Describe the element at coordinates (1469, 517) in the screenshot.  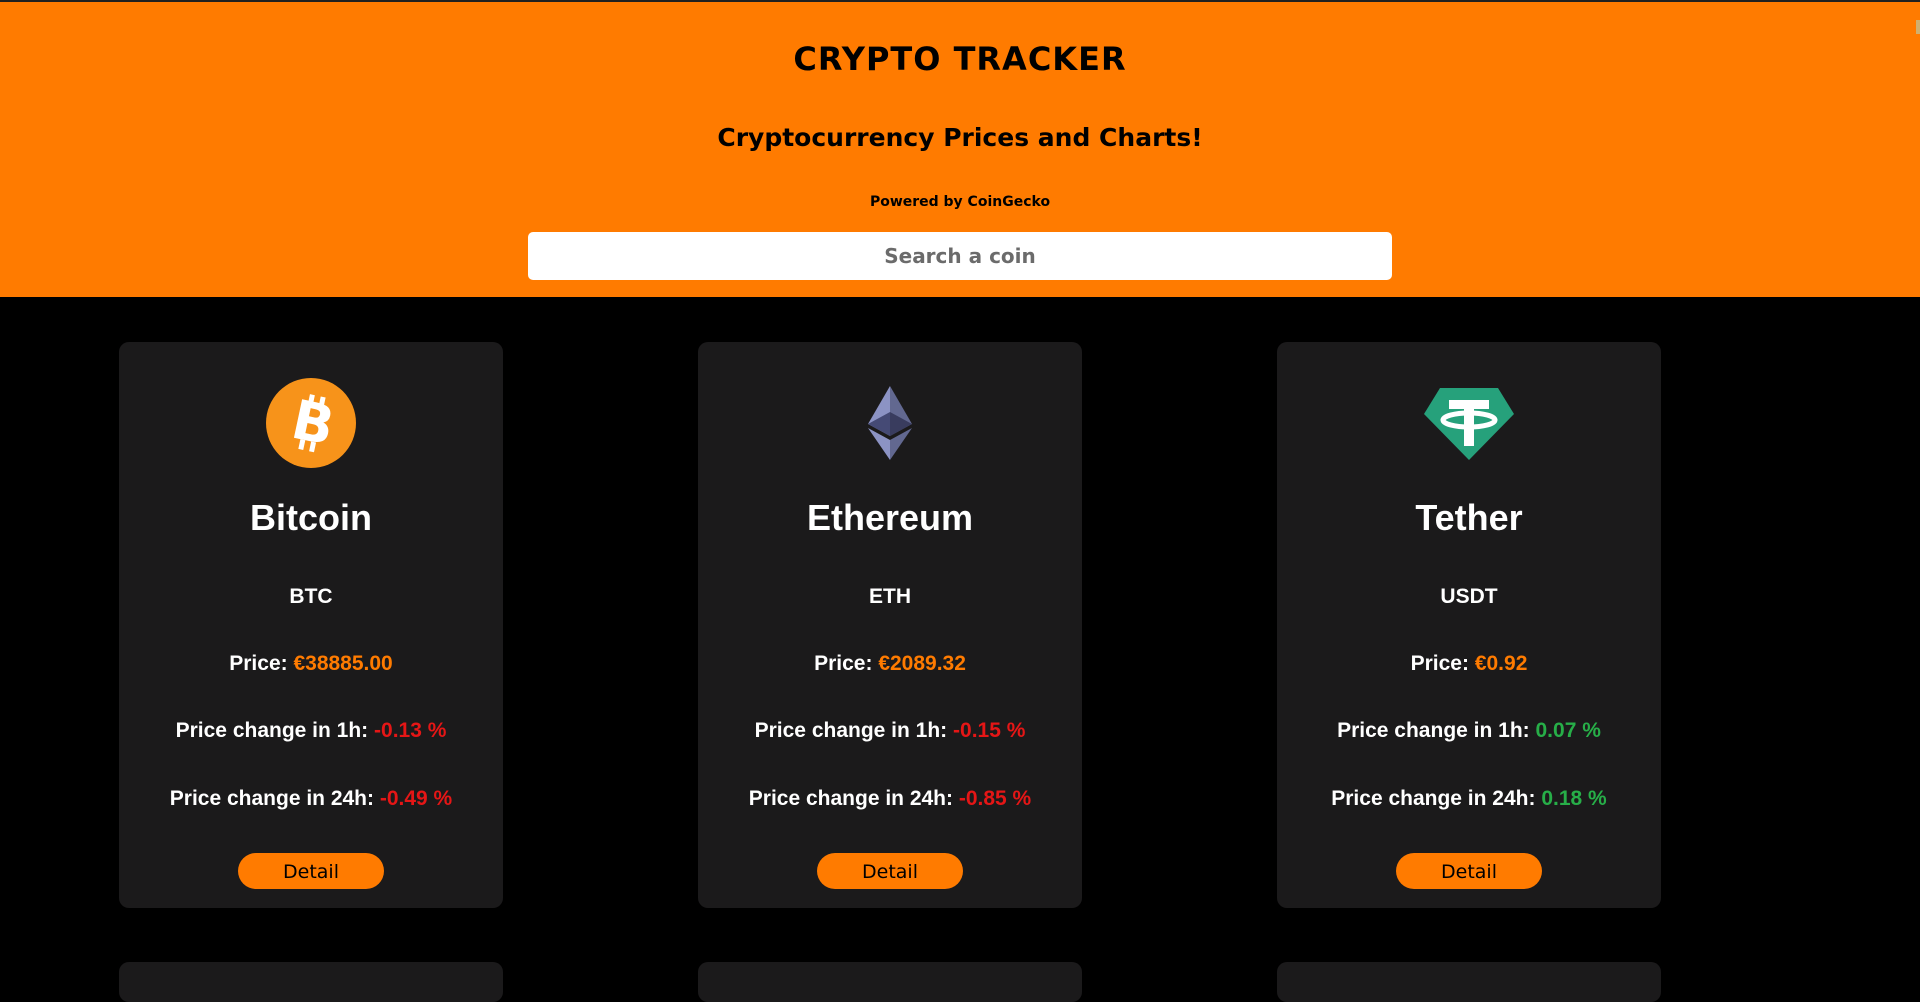
I see `coin-name: Tether` at that location.